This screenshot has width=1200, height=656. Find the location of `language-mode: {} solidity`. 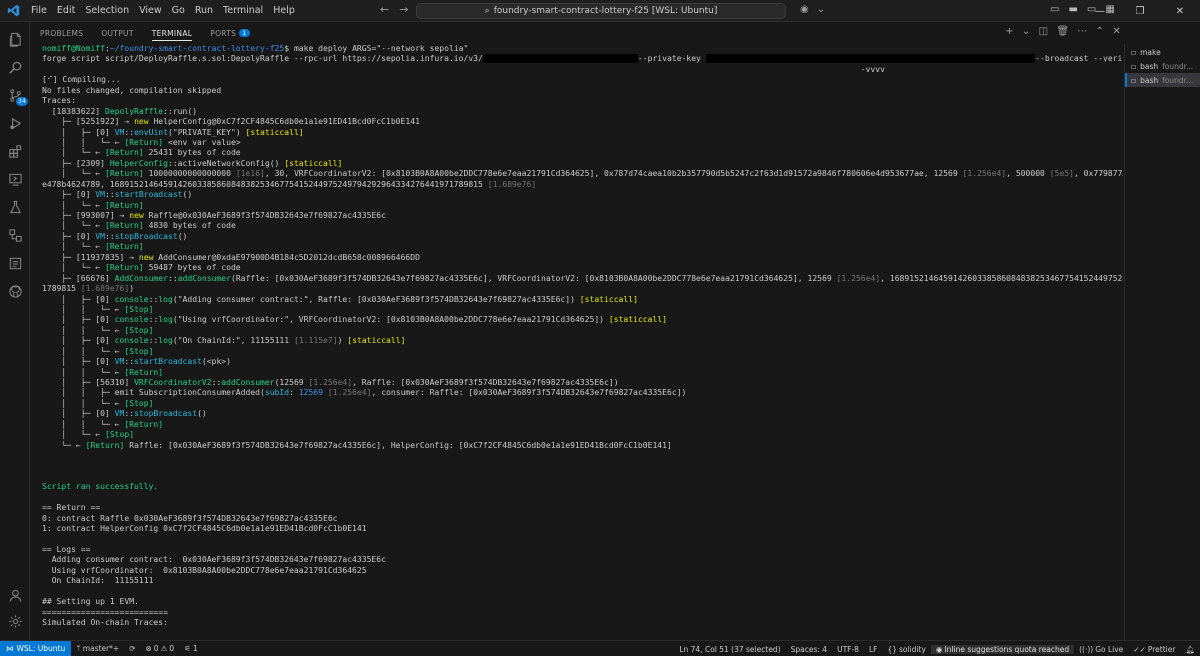

language-mode: {} solidity is located at coordinates (906, 649).